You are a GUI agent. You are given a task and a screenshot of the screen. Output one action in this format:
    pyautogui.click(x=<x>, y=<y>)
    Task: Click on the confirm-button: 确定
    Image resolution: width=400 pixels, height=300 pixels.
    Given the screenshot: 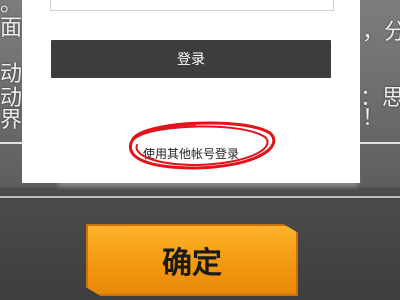 What is the action you would take?
    pyautogui.click(x=192, y=260)
    